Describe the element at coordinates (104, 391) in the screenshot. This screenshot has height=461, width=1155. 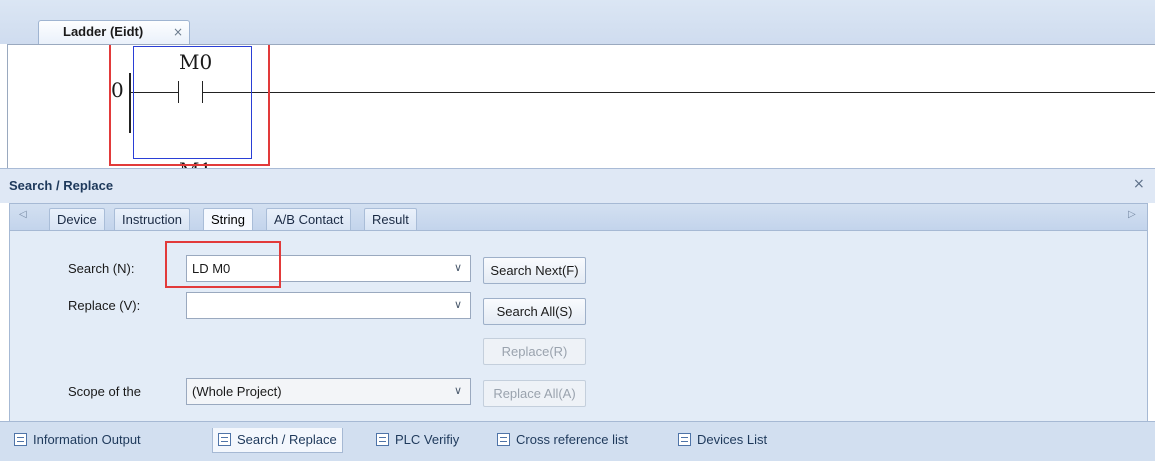
I see `scope-label: Scope of the` at that location.